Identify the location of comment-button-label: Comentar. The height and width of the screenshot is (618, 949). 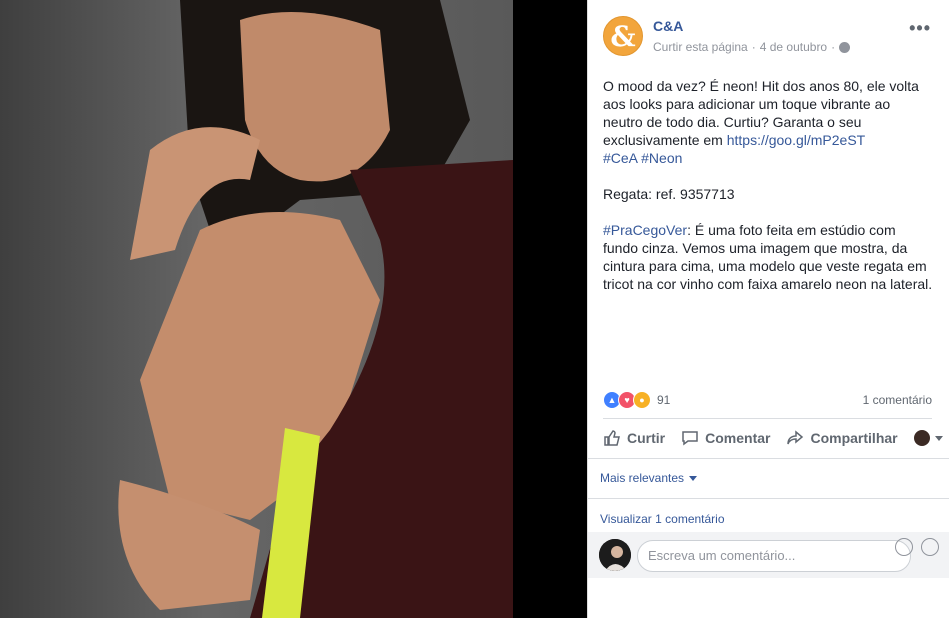
(738, 438).